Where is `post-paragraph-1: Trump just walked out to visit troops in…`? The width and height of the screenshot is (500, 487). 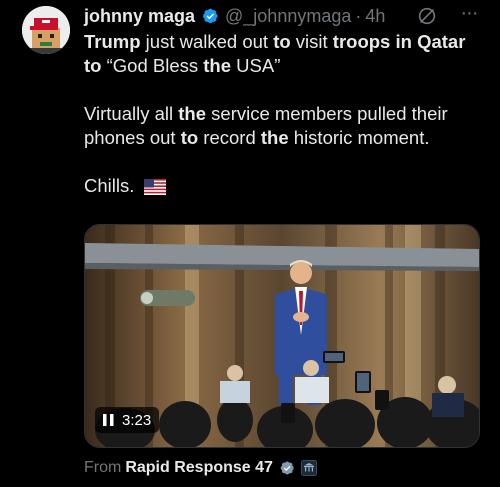 post-paragraph-1: Trump just walked out to visit troops in… is located at coordinates (284, 54).